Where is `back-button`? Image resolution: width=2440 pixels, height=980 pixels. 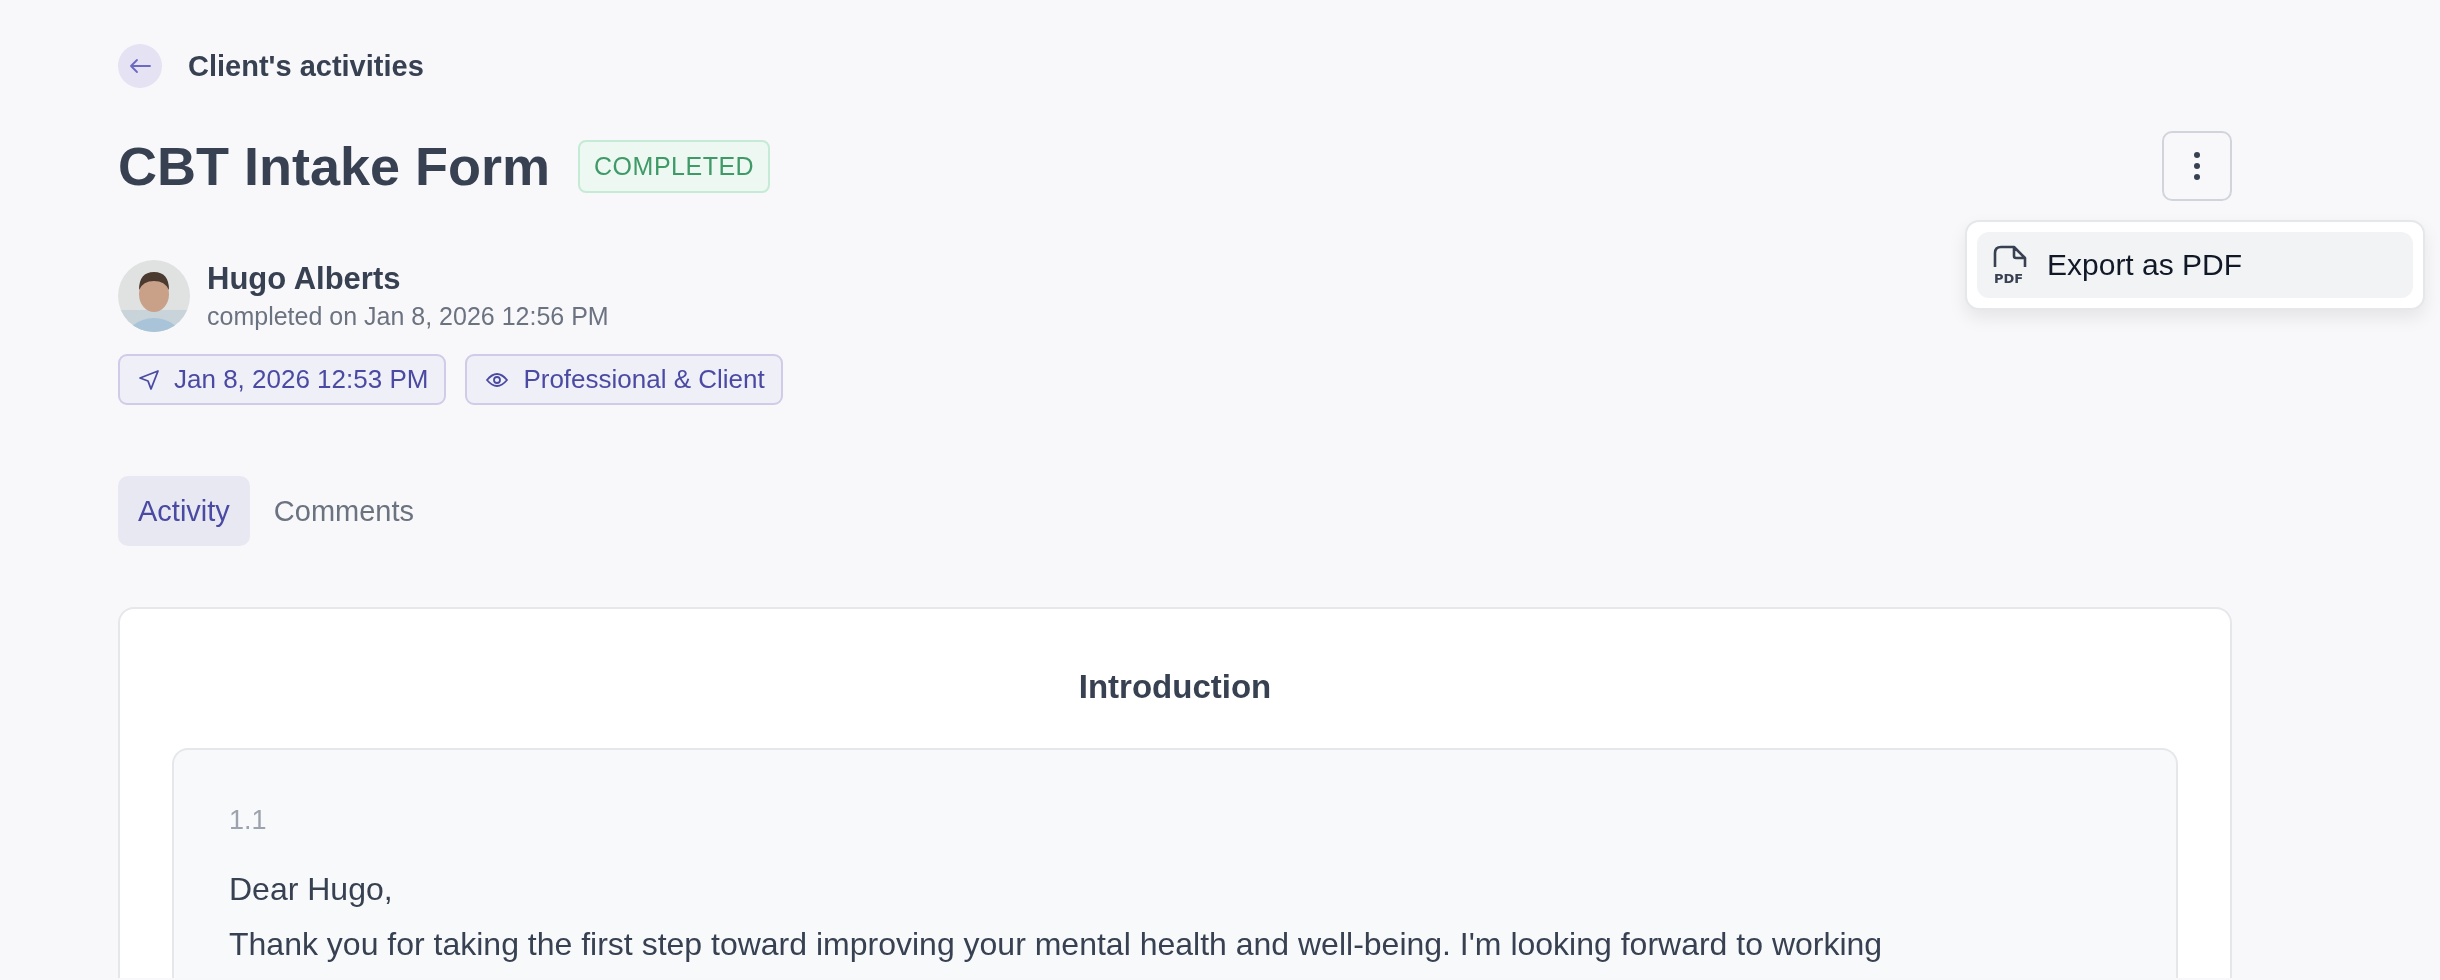 back-button is located at coordinates (140, 66).